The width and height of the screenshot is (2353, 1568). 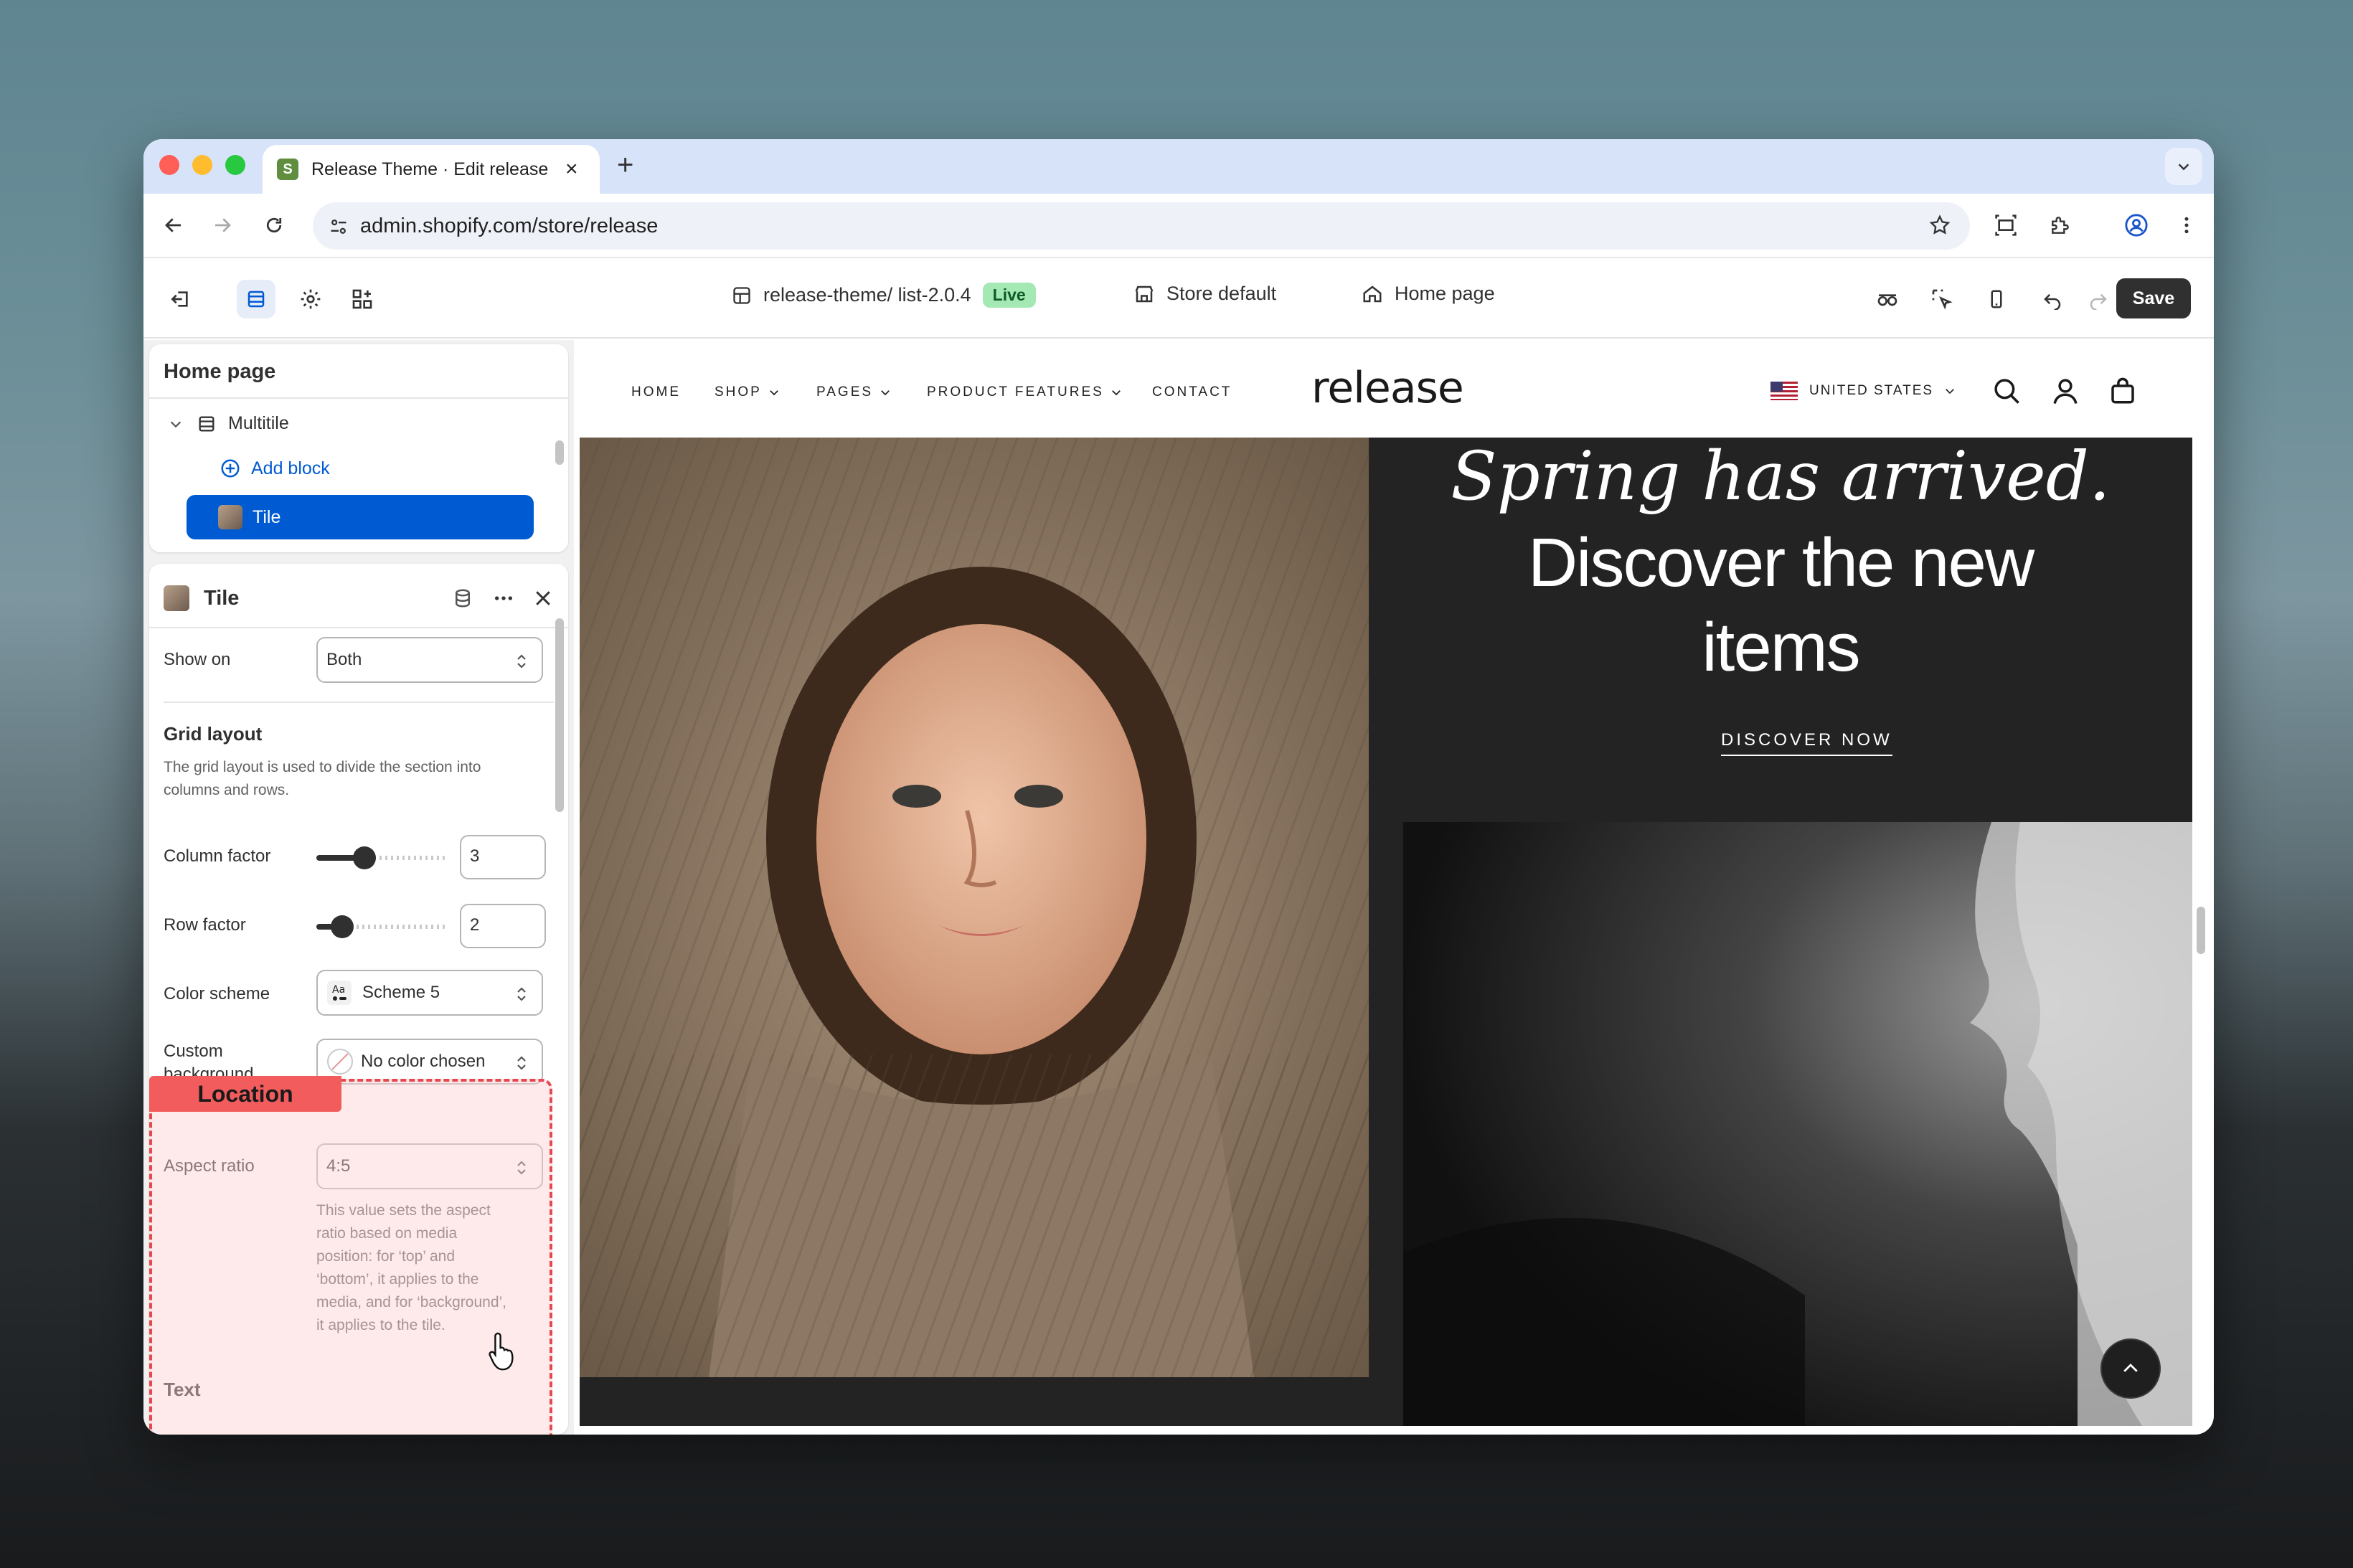 I want to click on close-tab-icon: ×, so click(x=571, y=169).